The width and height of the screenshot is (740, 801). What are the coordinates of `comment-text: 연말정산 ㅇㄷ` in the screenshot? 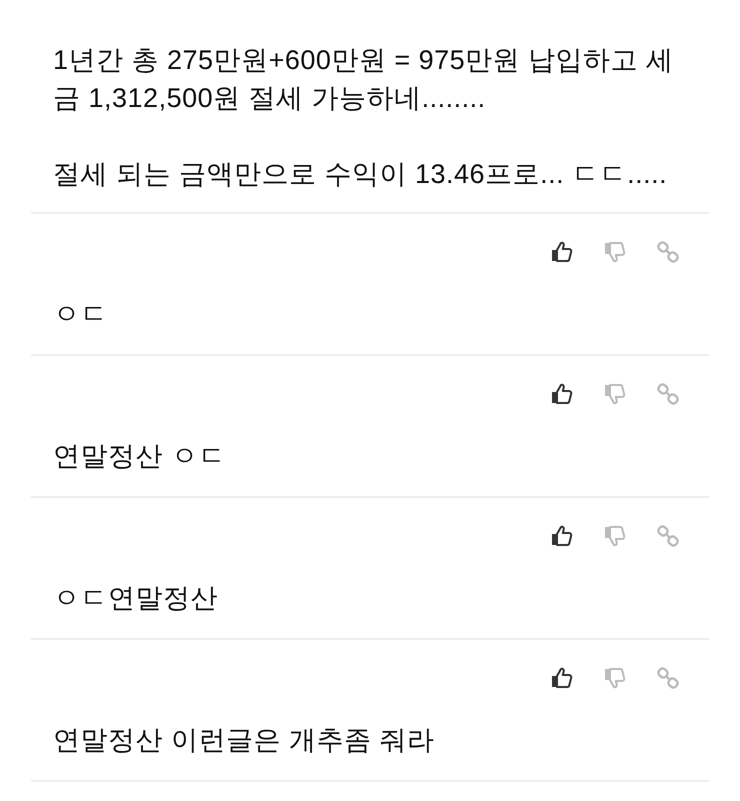 It's located at (140, 456).